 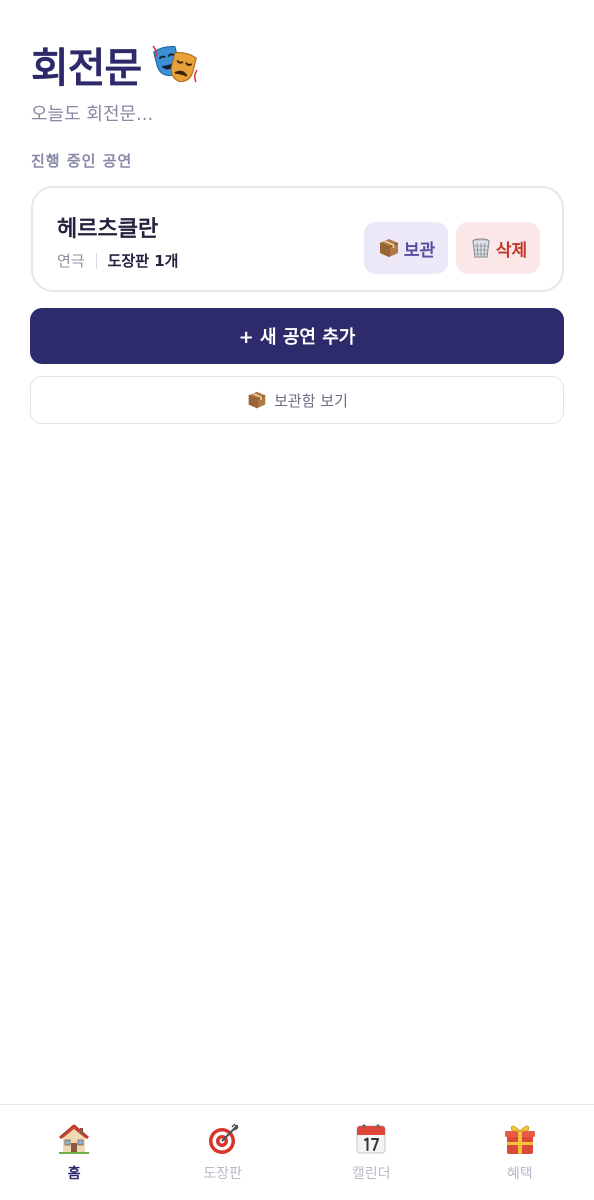 What do you see at coordinates (519, 1139) in the screenshot?
I see `gift-icon` at bounding box center [519, 1139].